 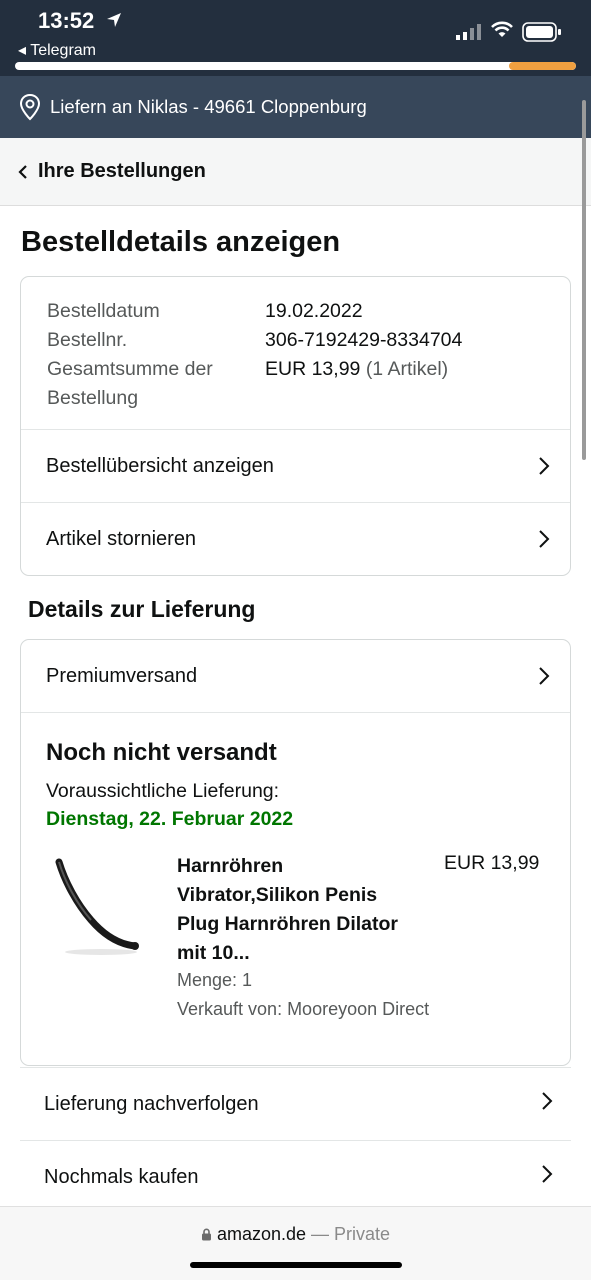 I want to click on lock-icon, so click(x=209, y=1234).